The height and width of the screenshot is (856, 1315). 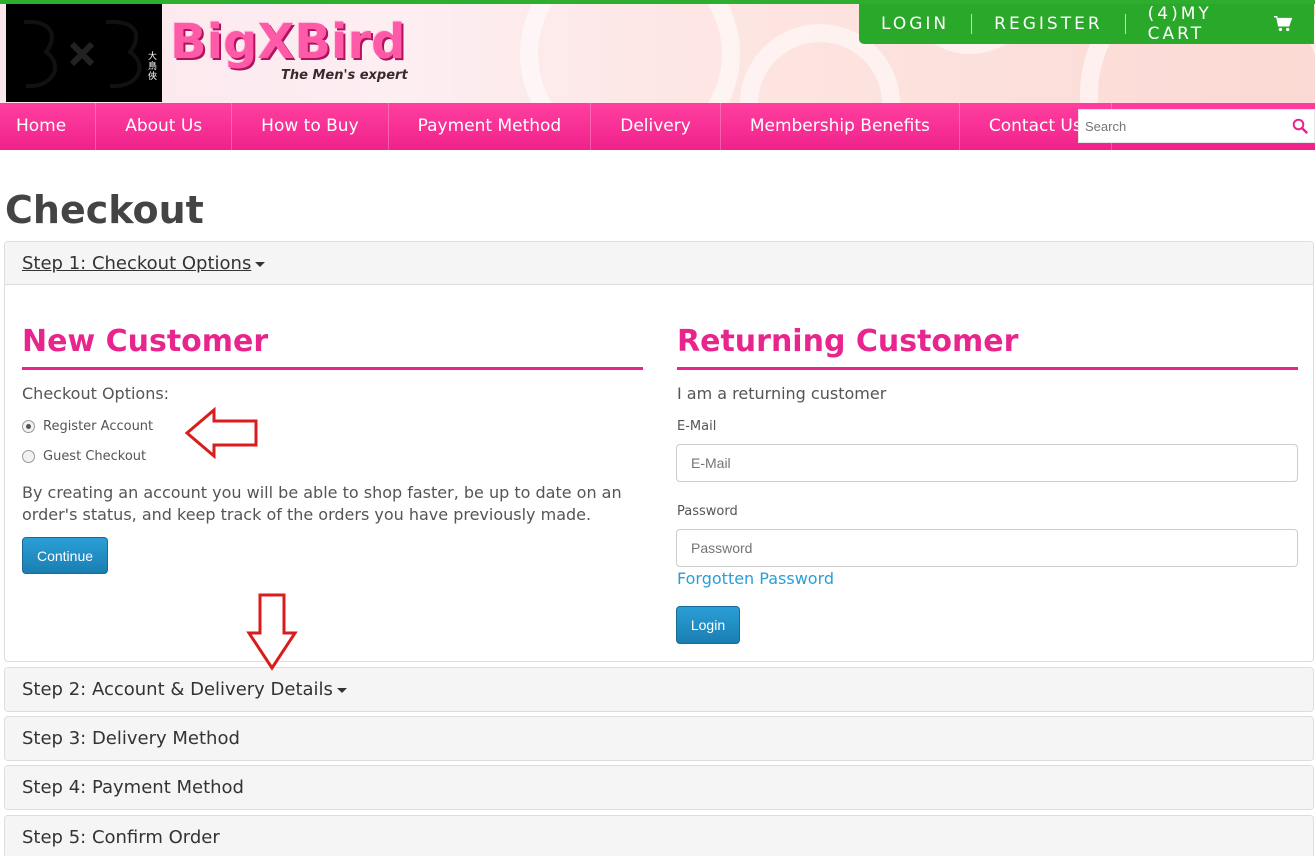 I want to click on nav-about-us: About Us, so click(x=164, y=126).